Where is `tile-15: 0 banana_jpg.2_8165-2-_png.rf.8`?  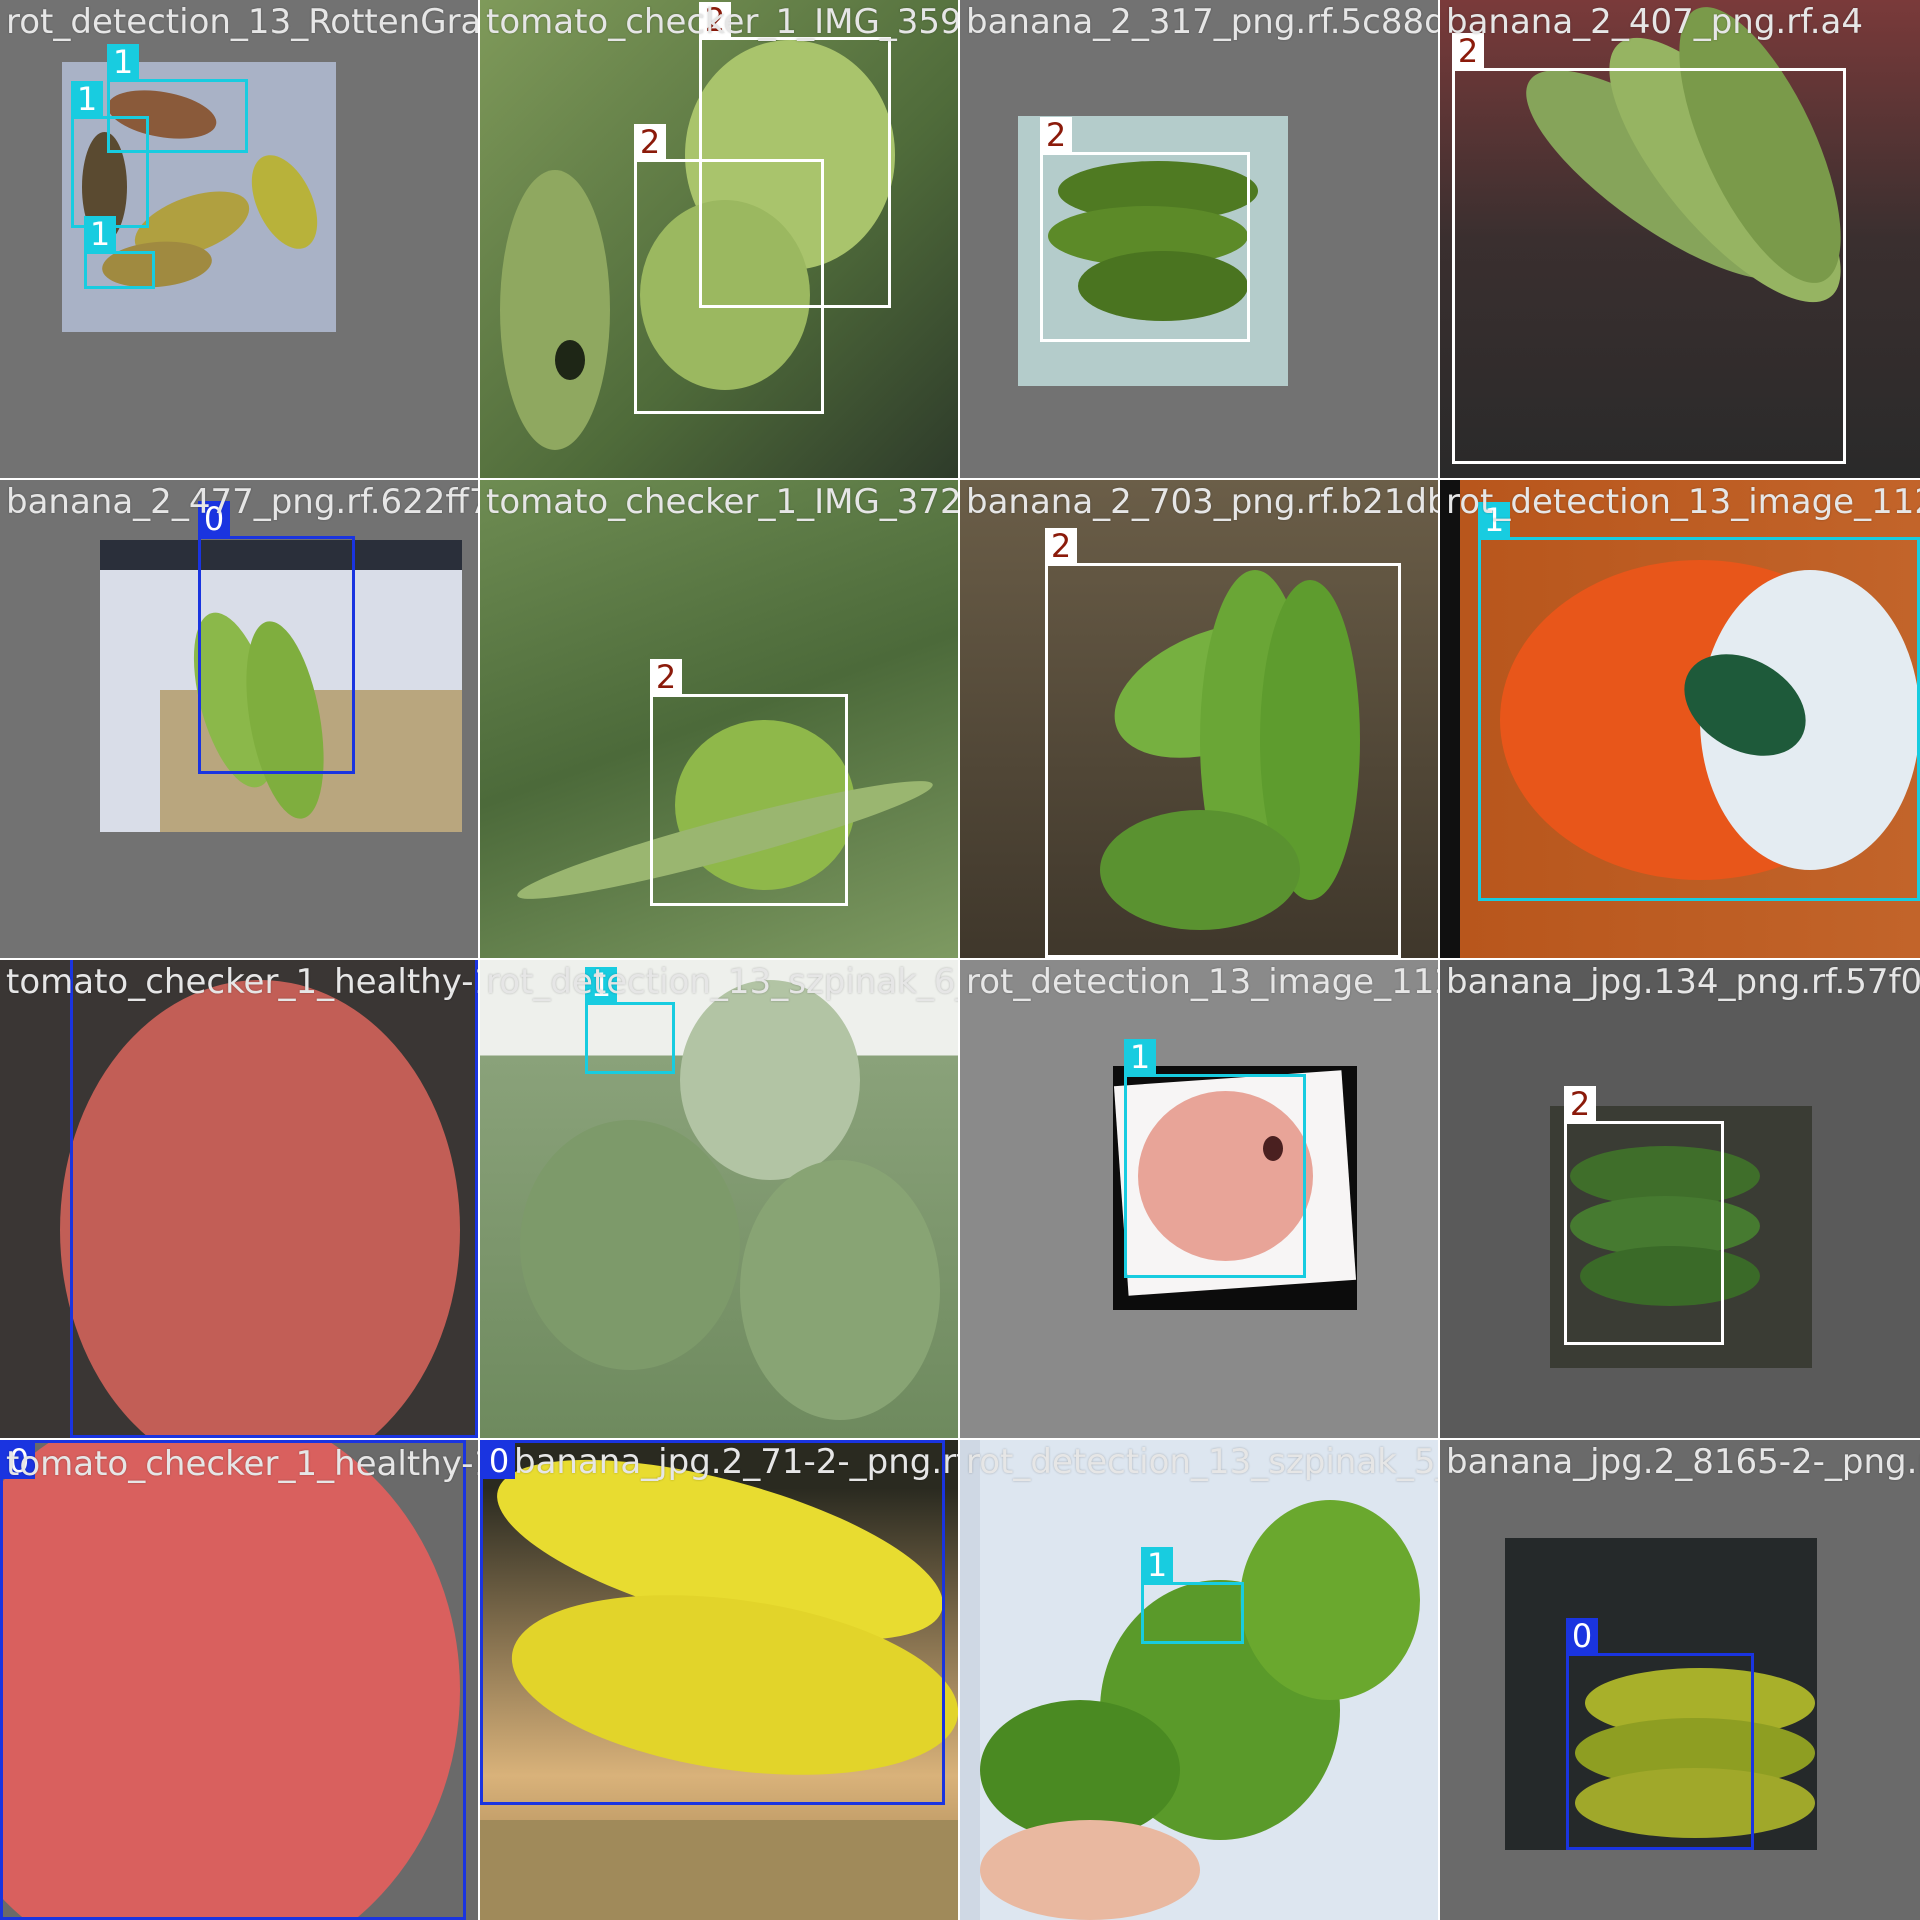 tile-15: 0 banana_jpg.2_8165-2-_png.rf.8 is located at coordinates (1680, 1680).